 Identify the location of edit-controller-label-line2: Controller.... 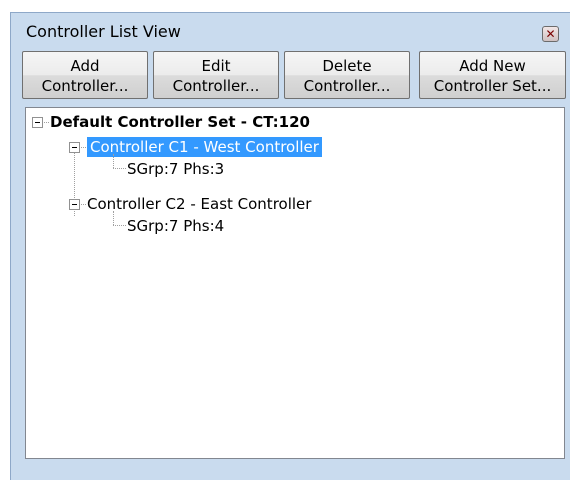
(216, 86).